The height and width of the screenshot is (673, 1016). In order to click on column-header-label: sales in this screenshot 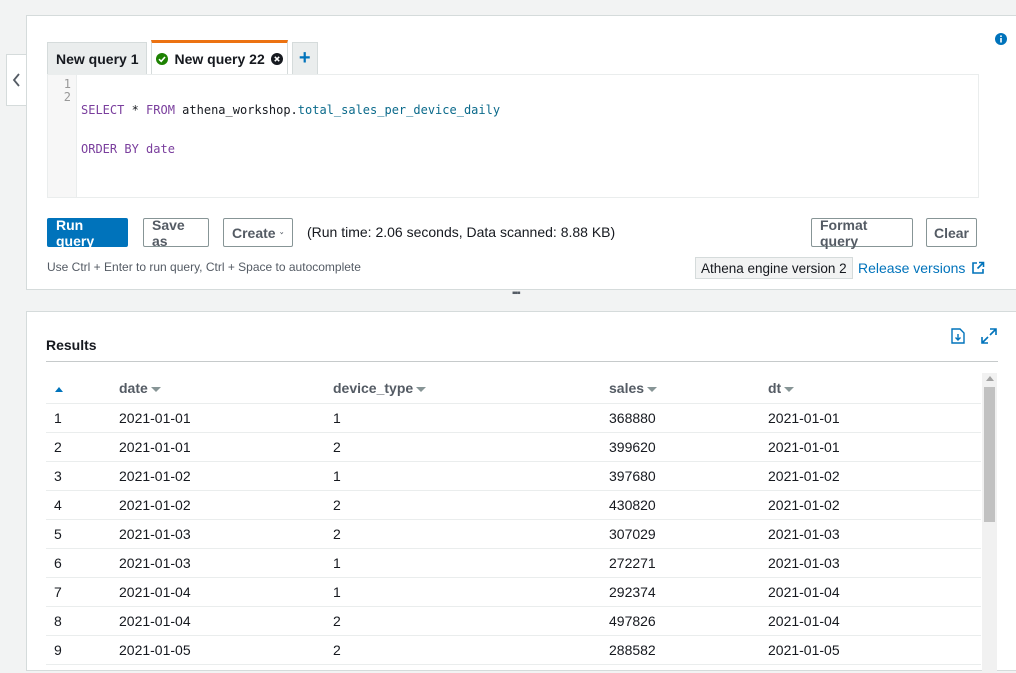, I will do `click(627, 387)`.